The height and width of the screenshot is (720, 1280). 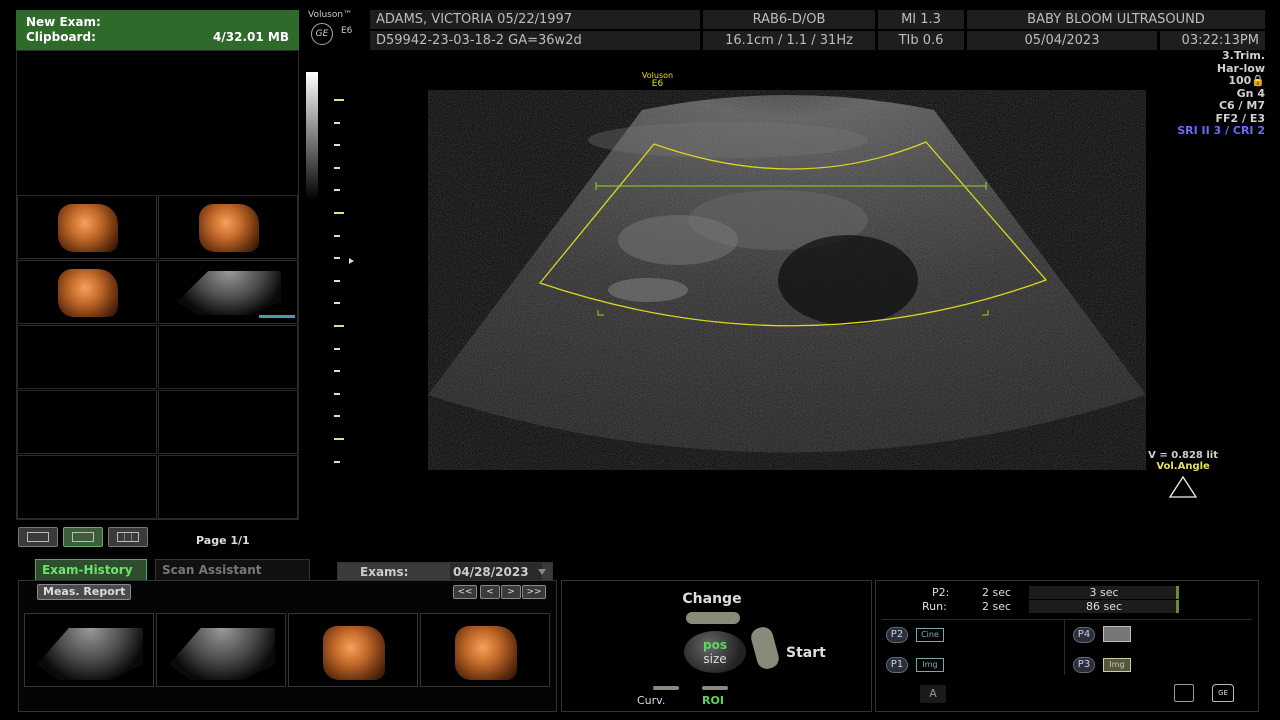 What do you see at coordinates (997, 606) in the screenshot?
I see `run-time: 2 sec` at bounding box center [997, 606].